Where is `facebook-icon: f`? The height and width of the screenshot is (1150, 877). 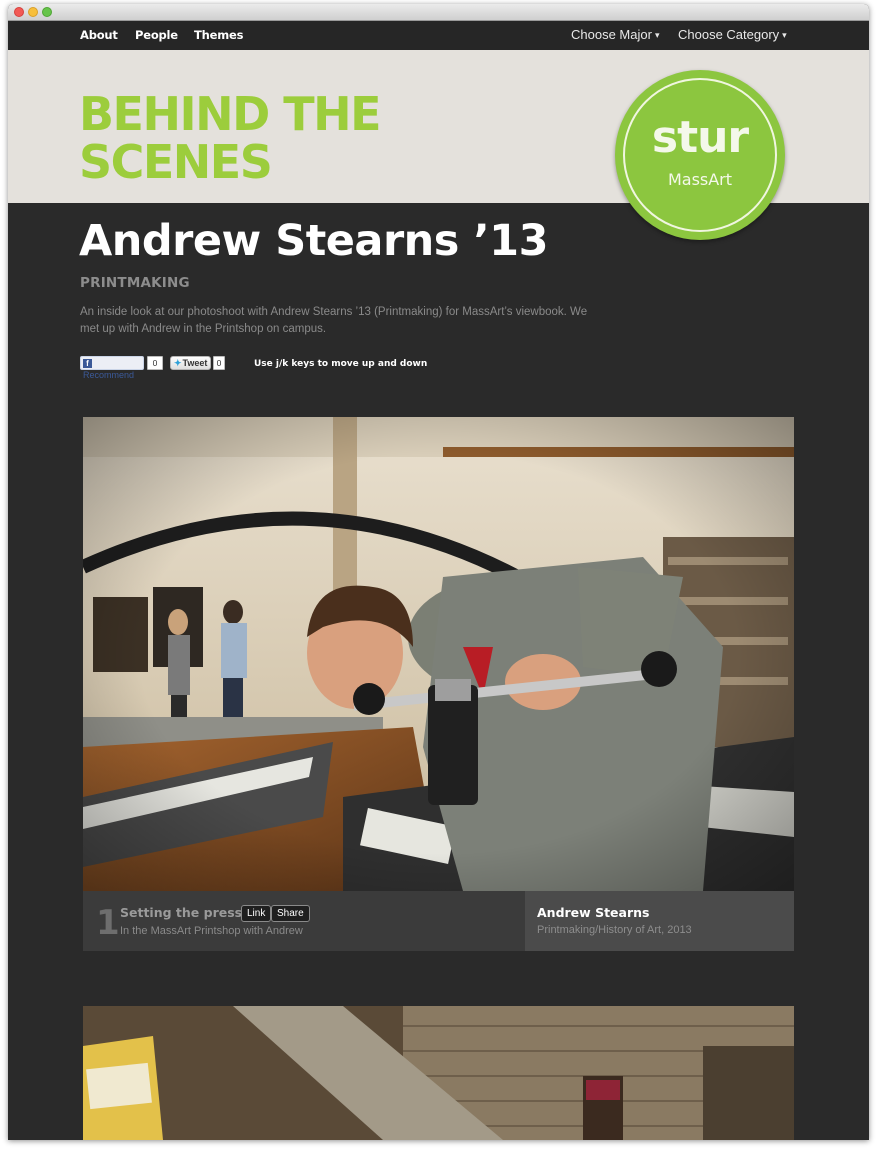
facebook-icon: f is located at coordinates (87, 363).